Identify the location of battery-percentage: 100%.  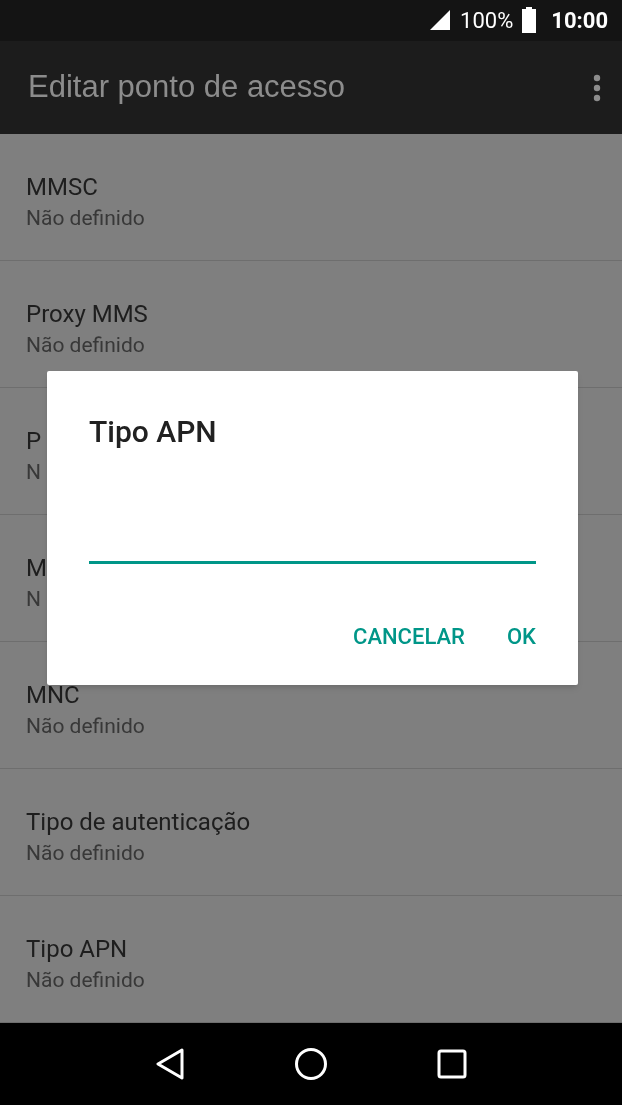
(487, 20).